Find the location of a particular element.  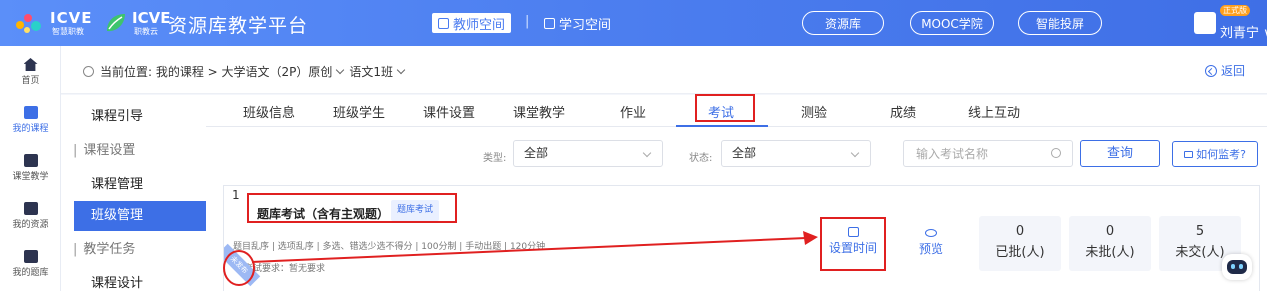

exam-search-input is located at coordinates (988, 153).